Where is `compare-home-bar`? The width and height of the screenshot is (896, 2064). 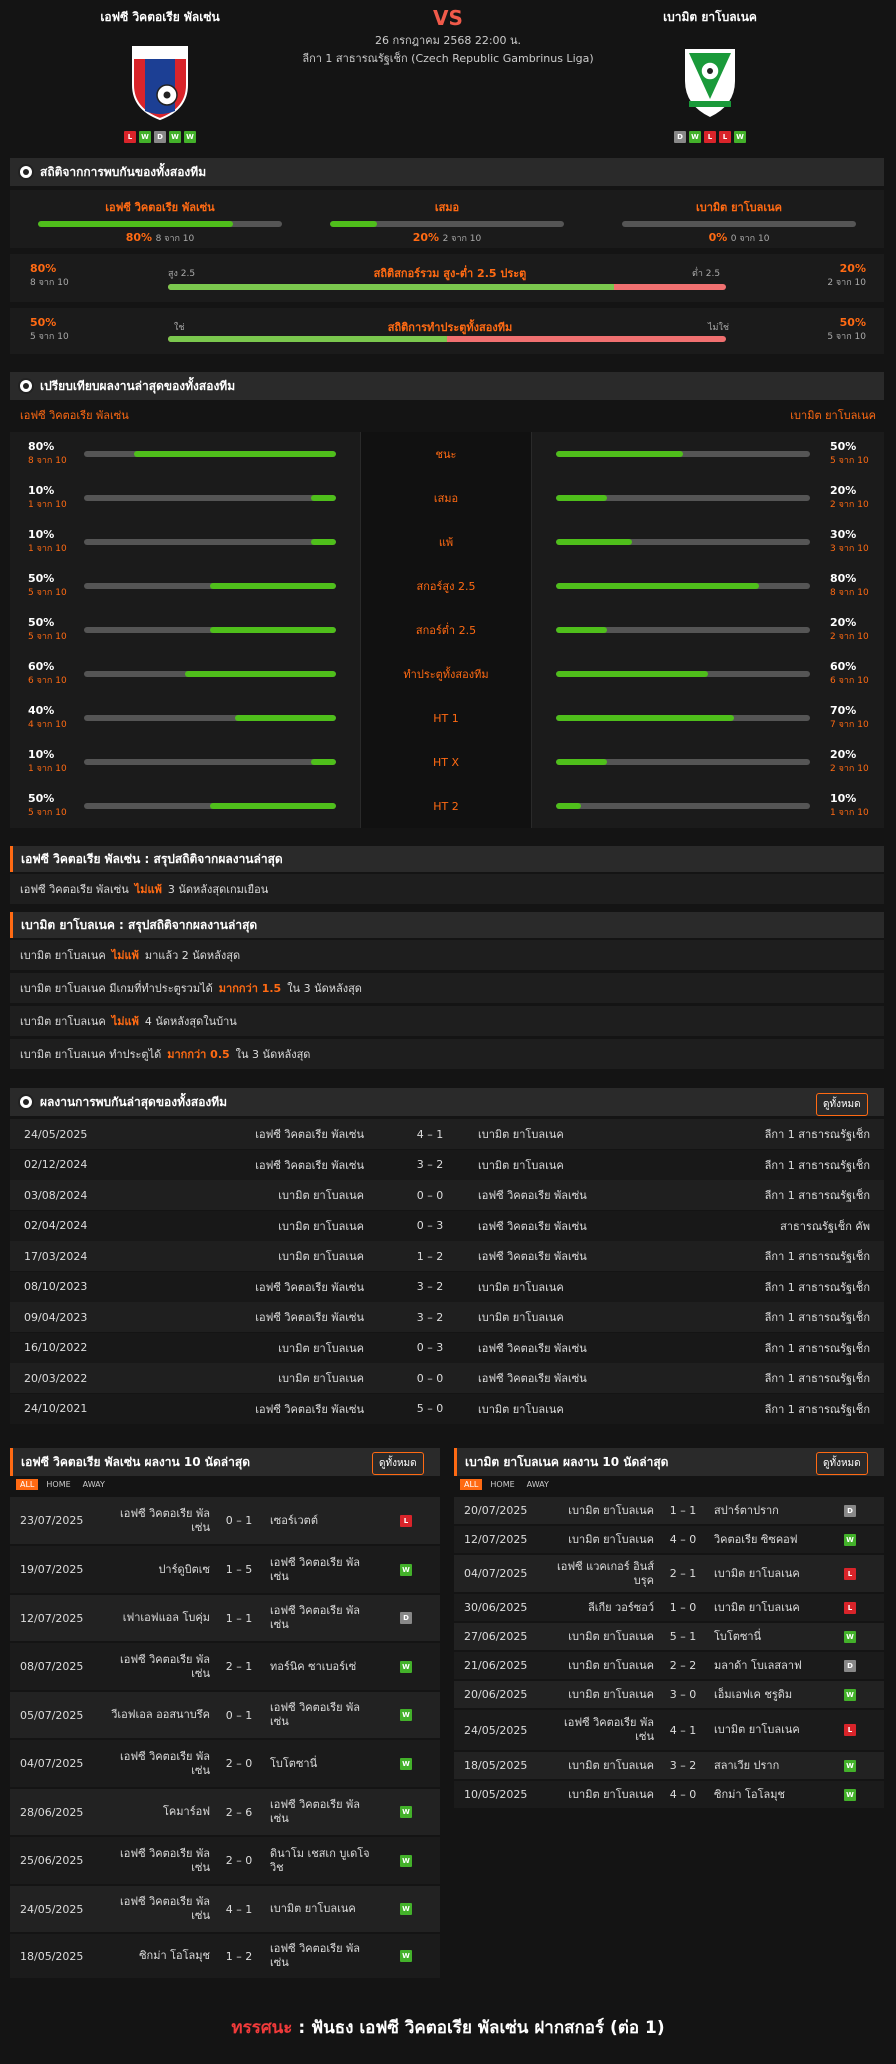 compare-home-bar is located at coordinates (210, 762).